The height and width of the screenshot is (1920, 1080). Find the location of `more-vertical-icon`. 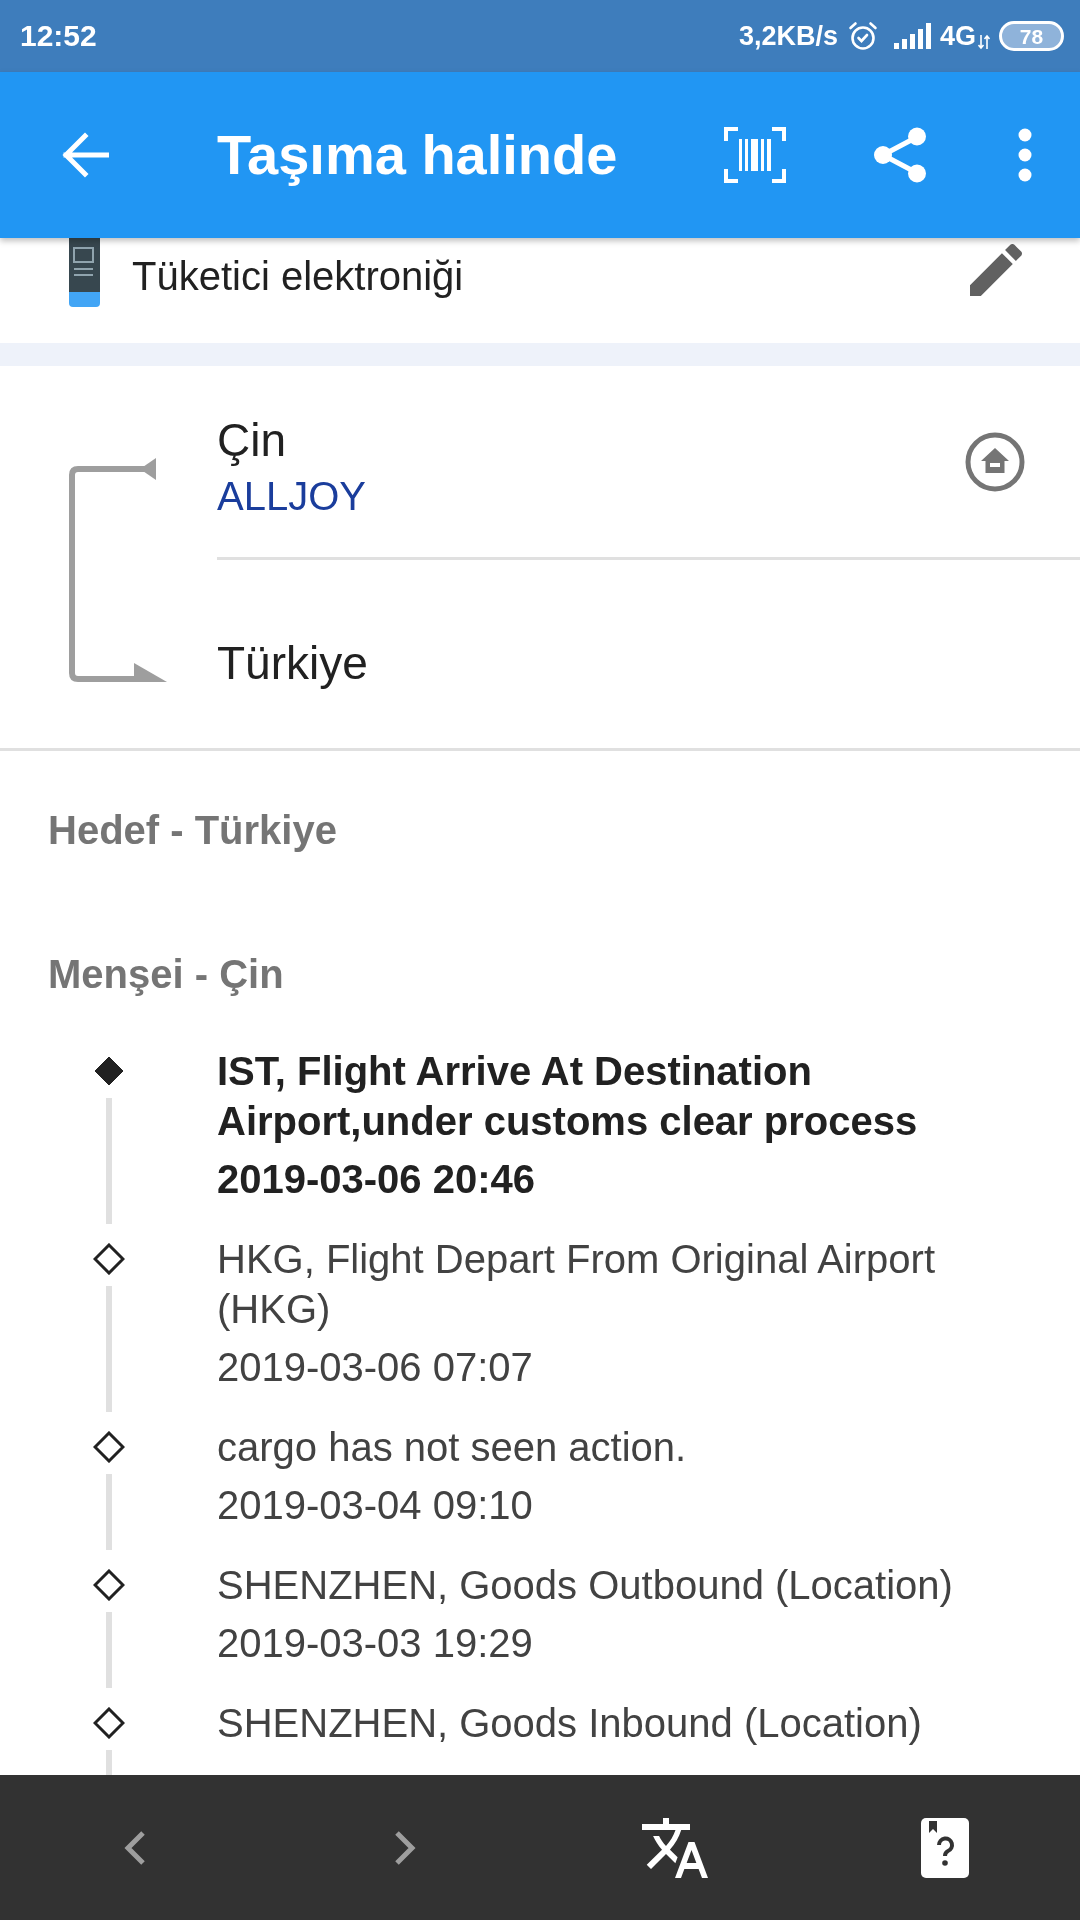

more-vertical-icon is located at coordinates (1025, 155).